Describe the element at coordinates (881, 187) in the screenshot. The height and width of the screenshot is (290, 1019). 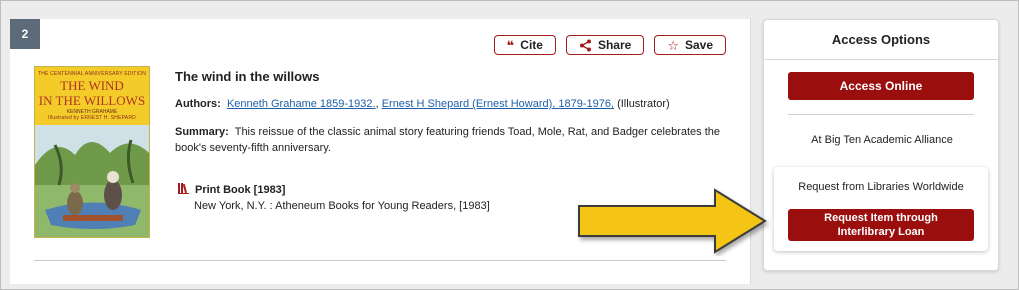
I see `worldwide-caption: Request from Libraries Worldwide` at that location.